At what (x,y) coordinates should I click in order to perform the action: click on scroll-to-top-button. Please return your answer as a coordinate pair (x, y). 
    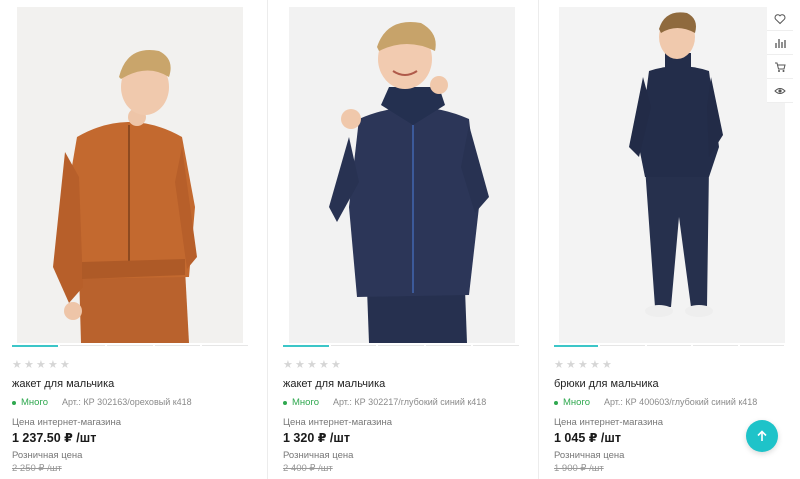
    Looking at the image, I should click on (762, 436).